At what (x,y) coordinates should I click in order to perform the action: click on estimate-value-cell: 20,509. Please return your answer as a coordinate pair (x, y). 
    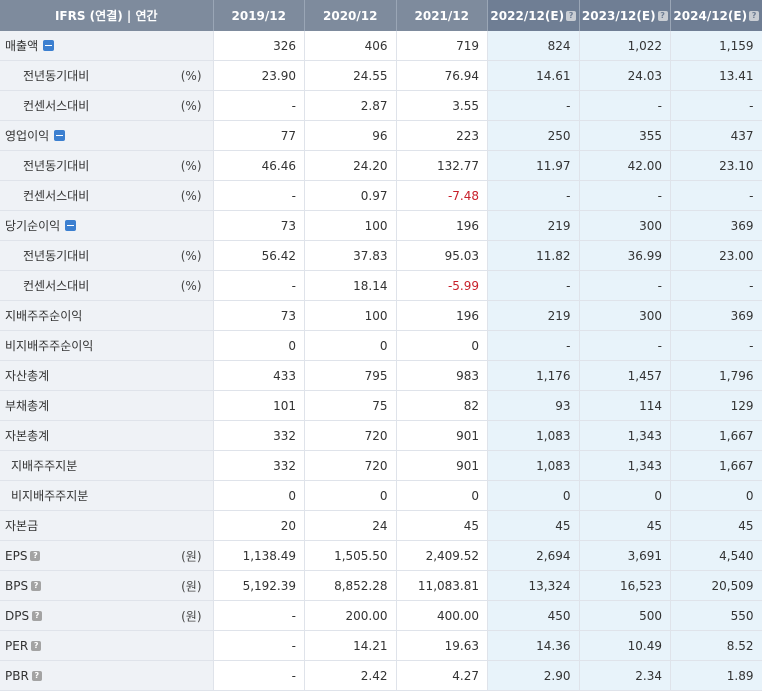
    Looking at the image, I should click on (716, 586).